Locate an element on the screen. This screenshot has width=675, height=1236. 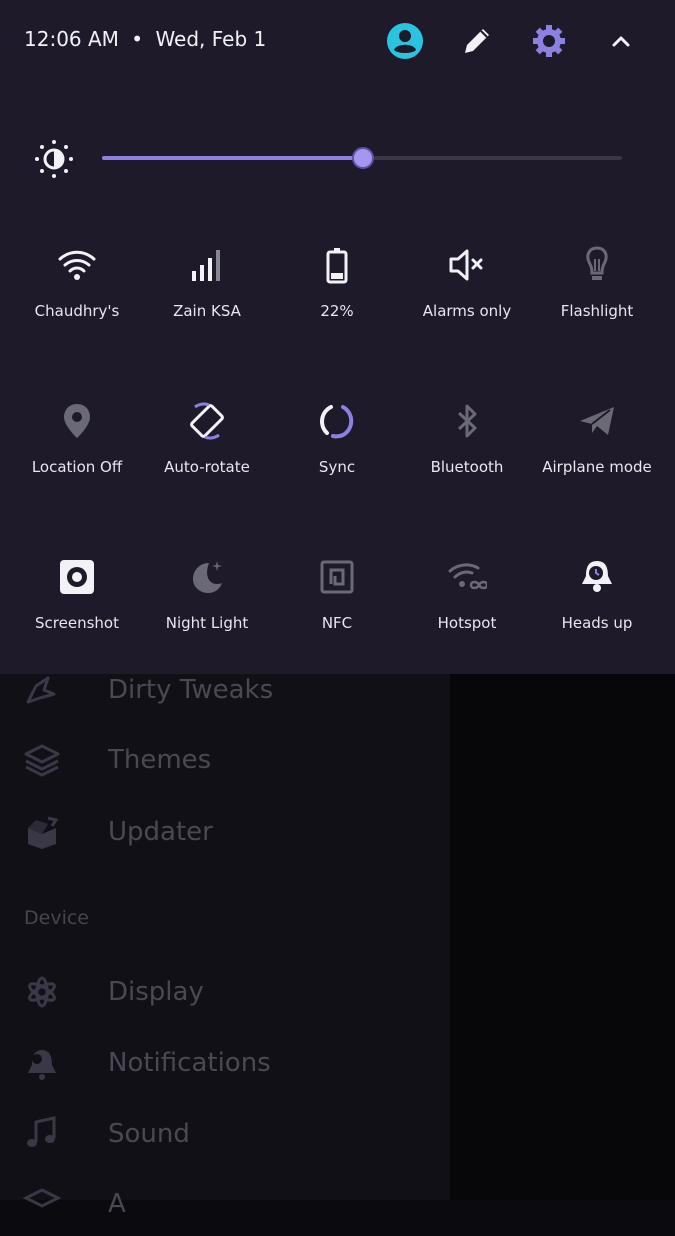
auto-rotate-icon is located at coordinates (207, 421).